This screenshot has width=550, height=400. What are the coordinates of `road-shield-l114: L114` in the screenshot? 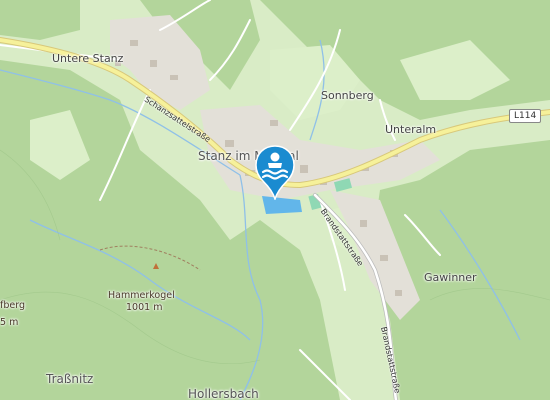 It's located at (525, 116).